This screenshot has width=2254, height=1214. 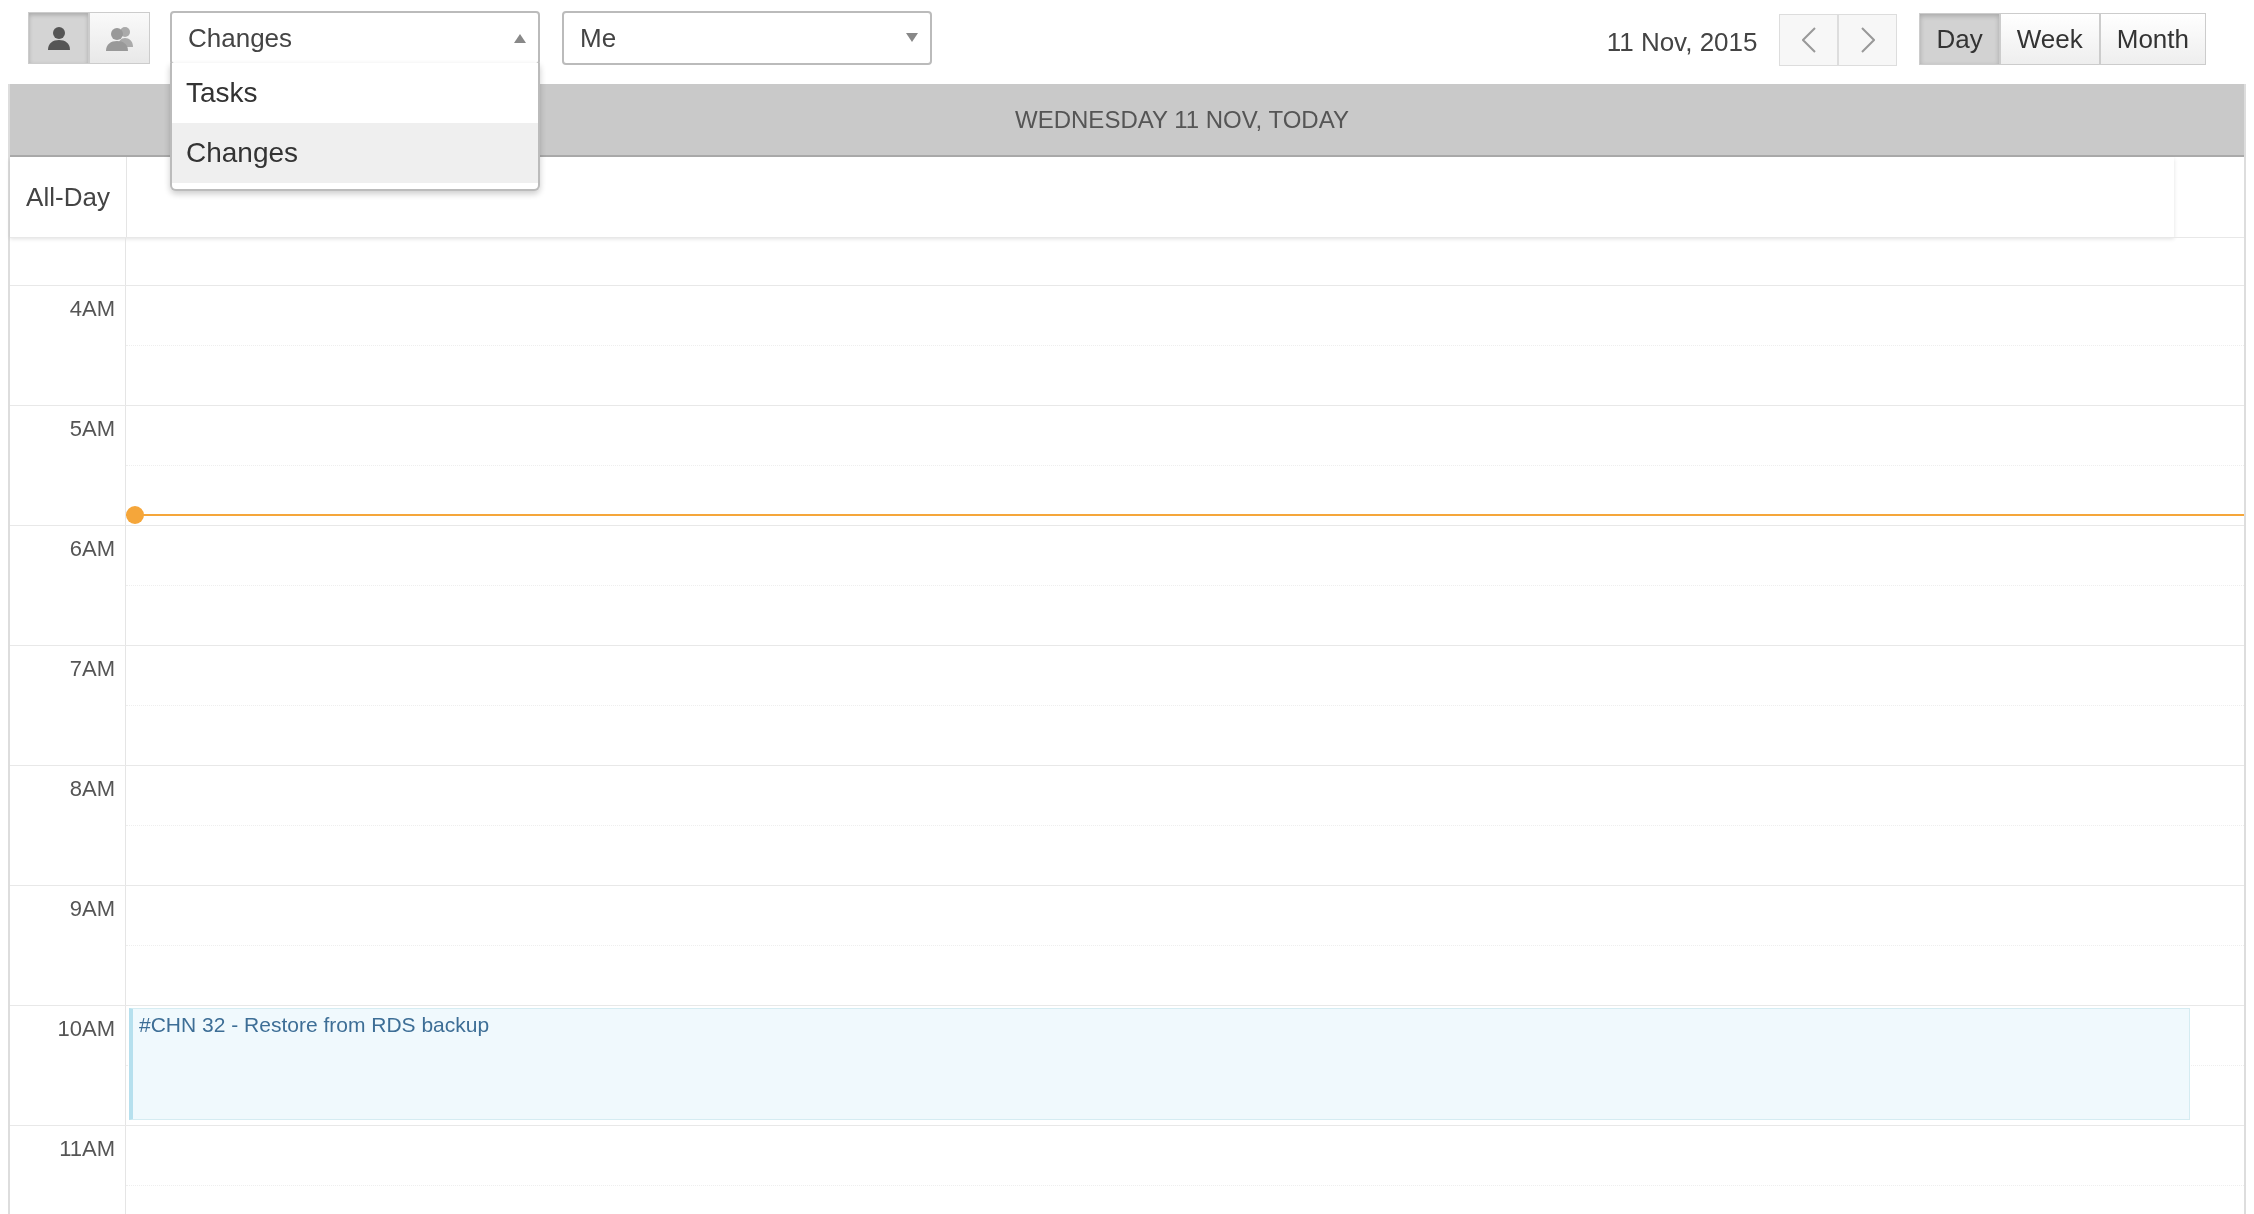 What do you see at coordinates (2049, 39) in the screenshot?
I see `view-tab: Week` at bounding box center [2049, 39].